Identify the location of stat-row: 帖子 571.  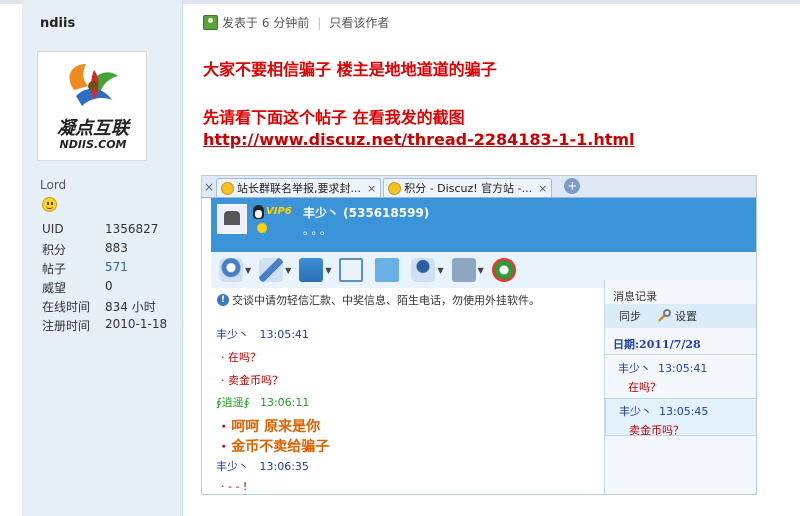
(104, 269).